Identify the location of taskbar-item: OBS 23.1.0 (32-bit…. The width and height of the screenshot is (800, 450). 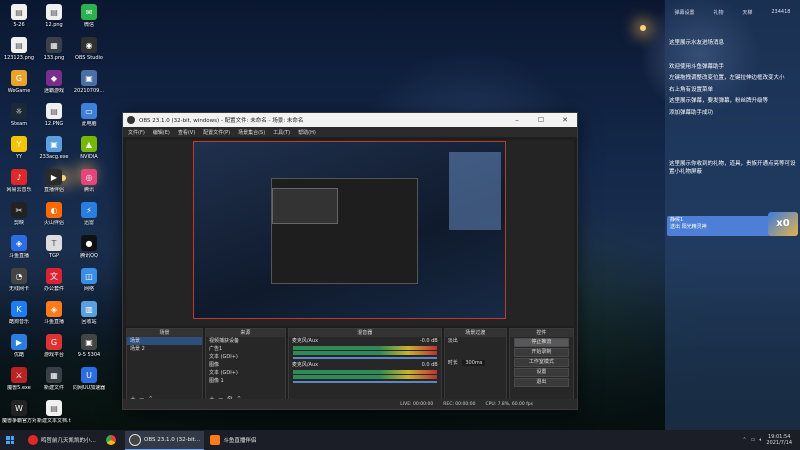
(165, 440).